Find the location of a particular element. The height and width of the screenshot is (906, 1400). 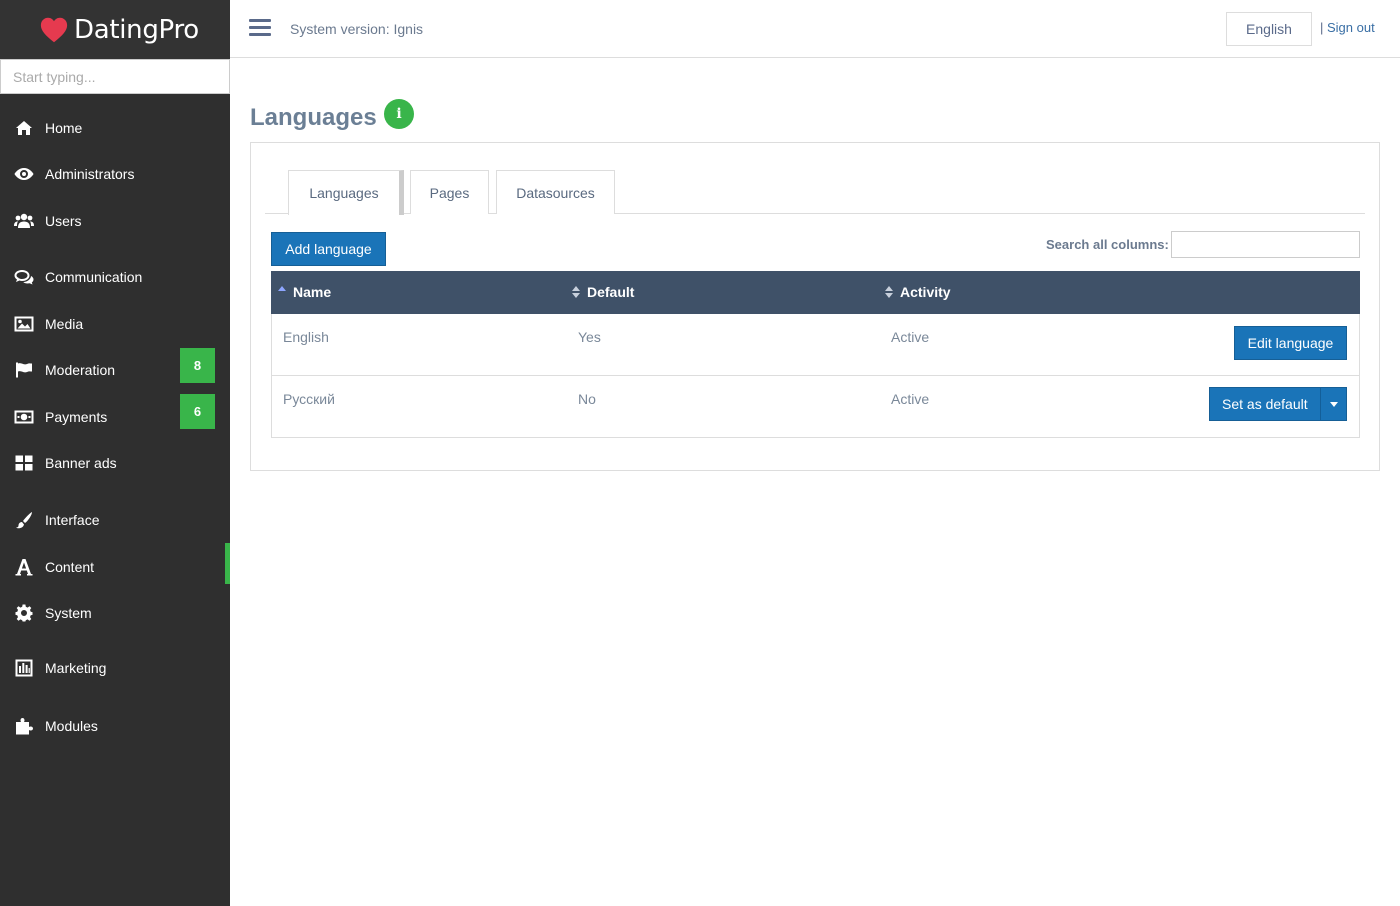

table-row: English Yes Active Edit language is located at coordinates (815, 345).